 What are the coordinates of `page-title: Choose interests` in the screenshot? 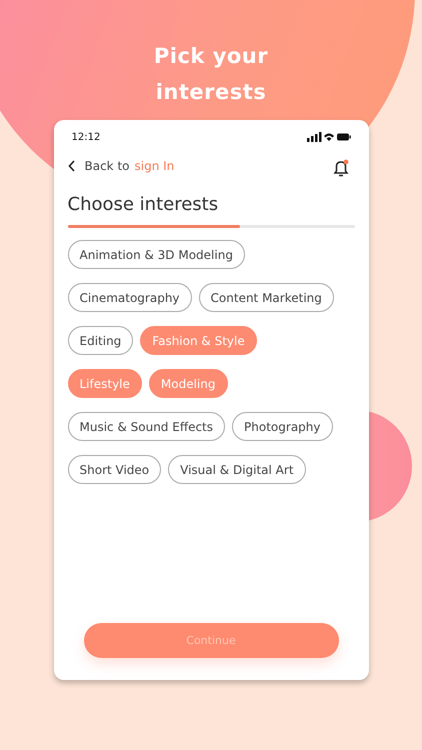 It's located at (144, 204).